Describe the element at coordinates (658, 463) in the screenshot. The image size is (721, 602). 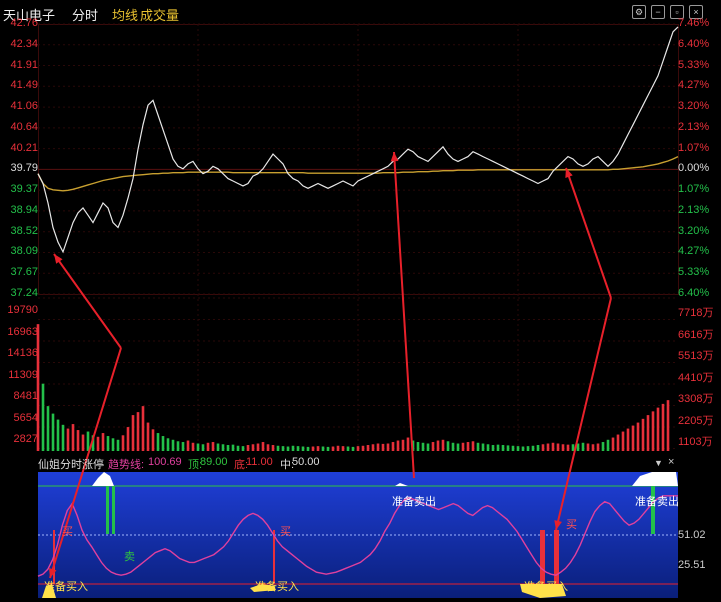
I see `indicator-dropdown-icon: ▼` at that location.